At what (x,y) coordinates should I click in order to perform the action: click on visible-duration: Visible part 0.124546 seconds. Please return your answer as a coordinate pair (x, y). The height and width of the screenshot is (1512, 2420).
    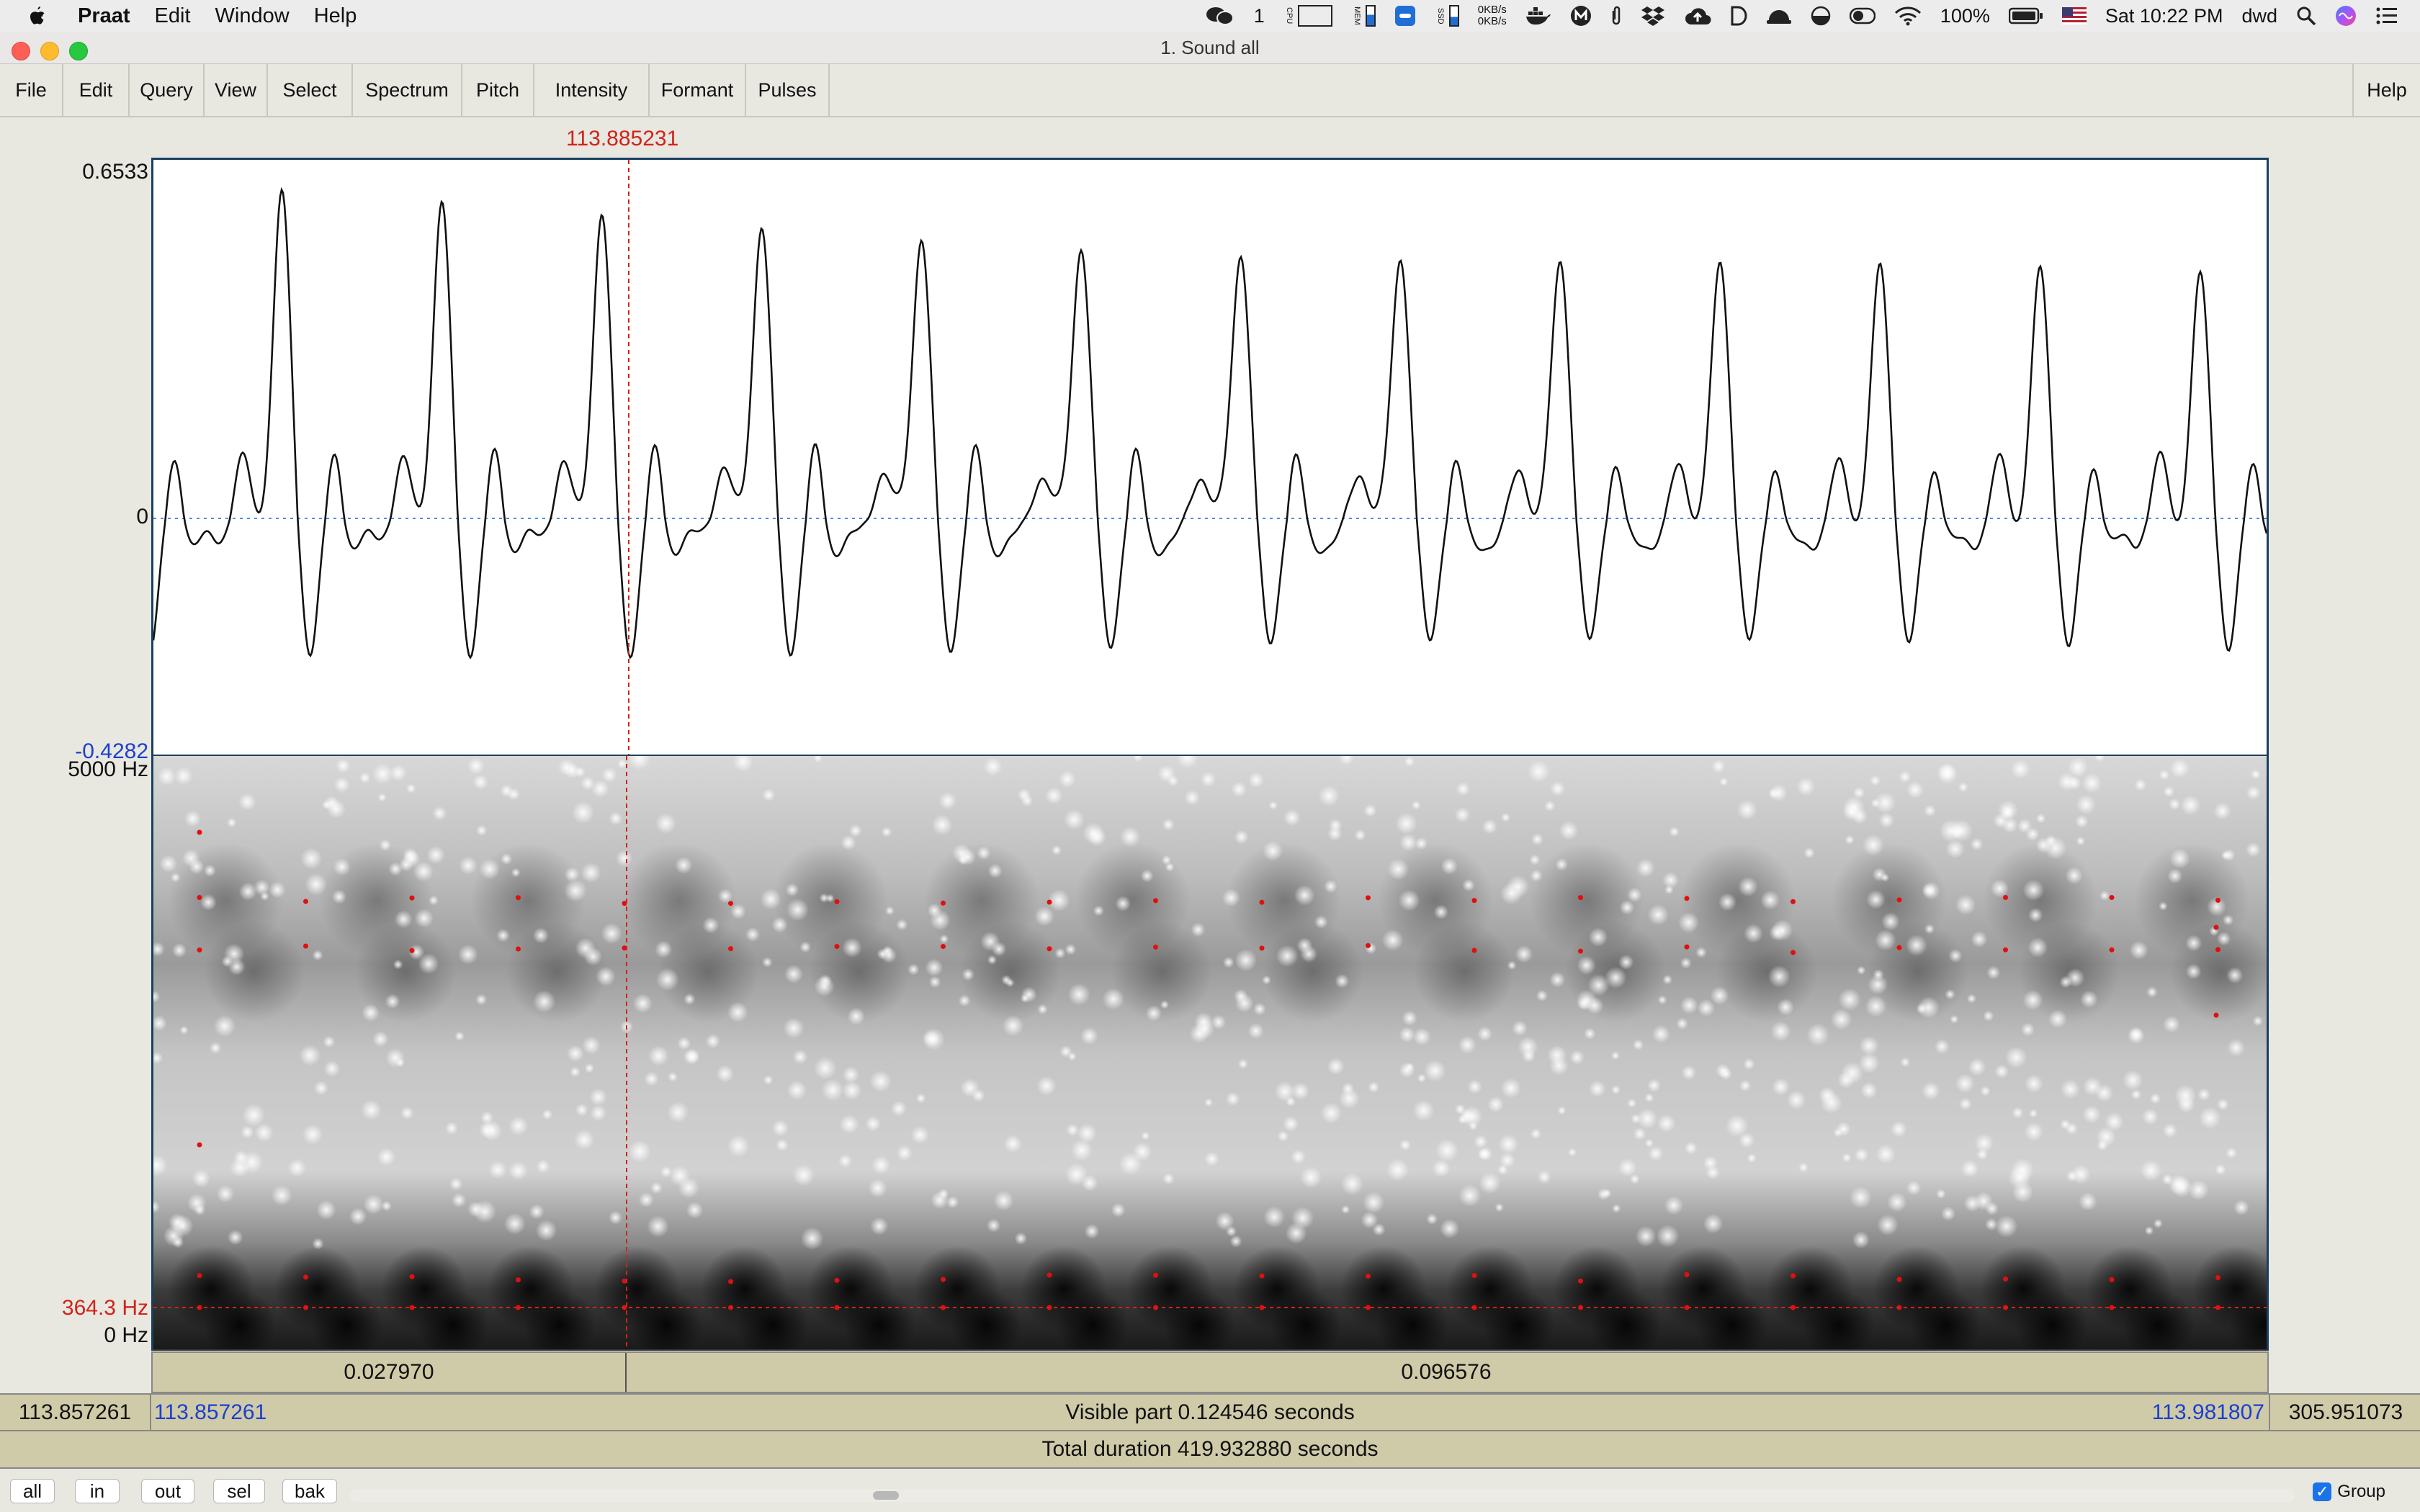
    Looking at the image, I should click on (1210, 1412).